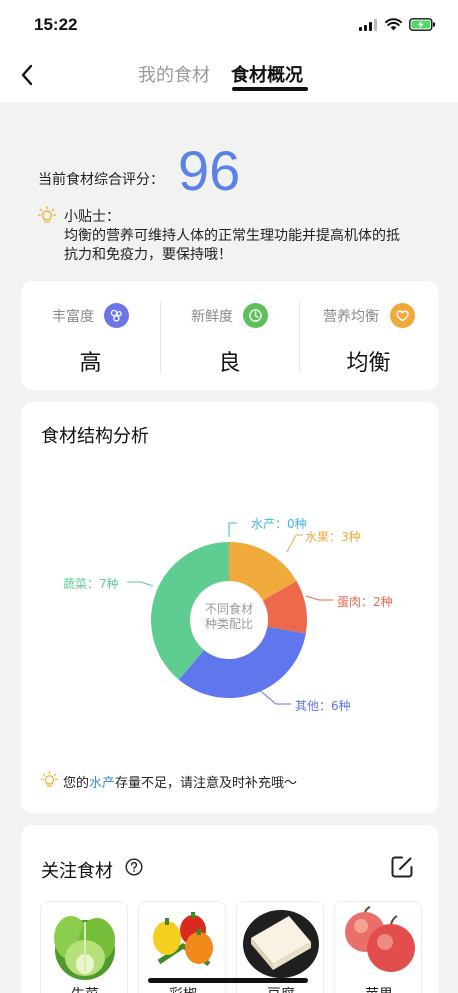  What do you see at coordinates (134, 867) in the screenshot?
I see `help-icon` at bounding box center [134, 867].